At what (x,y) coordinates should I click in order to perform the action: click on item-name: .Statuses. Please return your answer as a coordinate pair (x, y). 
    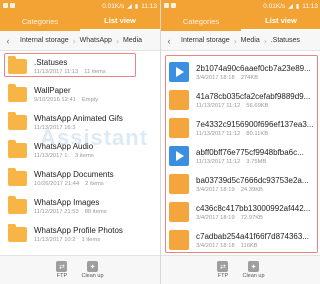
    Looking at the image, I should click on (51, 62).